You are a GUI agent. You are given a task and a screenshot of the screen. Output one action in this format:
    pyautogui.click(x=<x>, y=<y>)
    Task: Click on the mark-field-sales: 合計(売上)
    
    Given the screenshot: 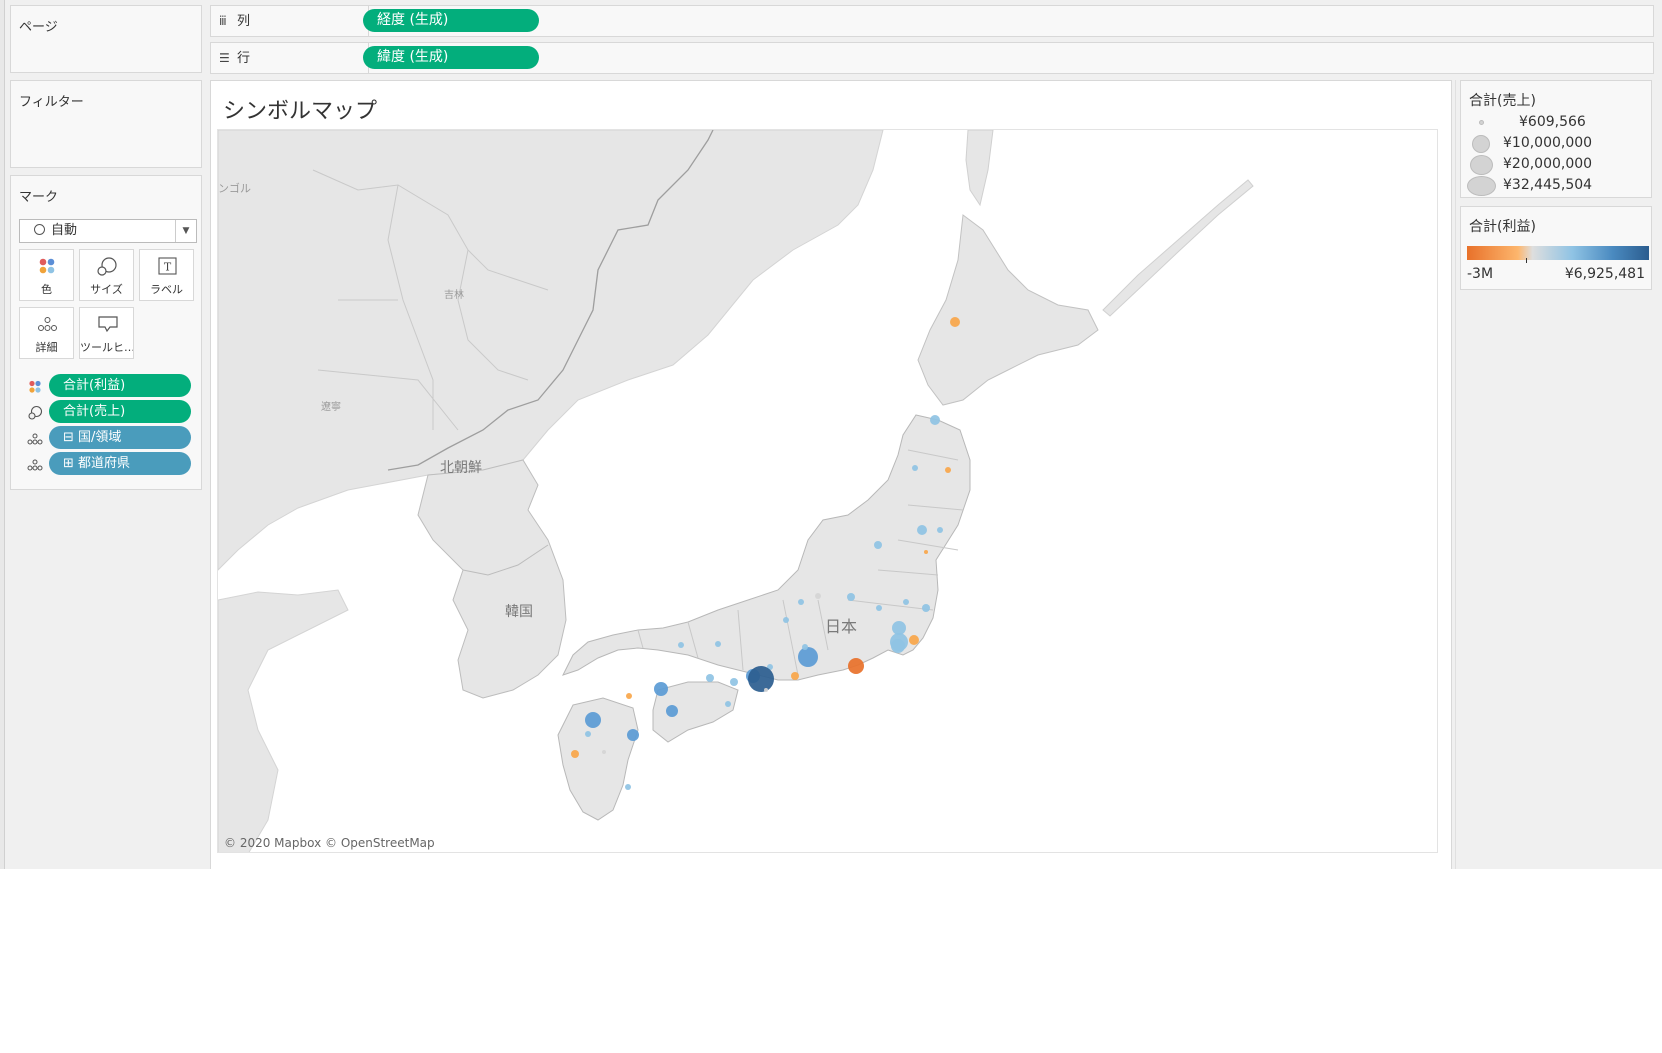 What is the action you would take?
    pyautogui.click(x=108, y=412)
    